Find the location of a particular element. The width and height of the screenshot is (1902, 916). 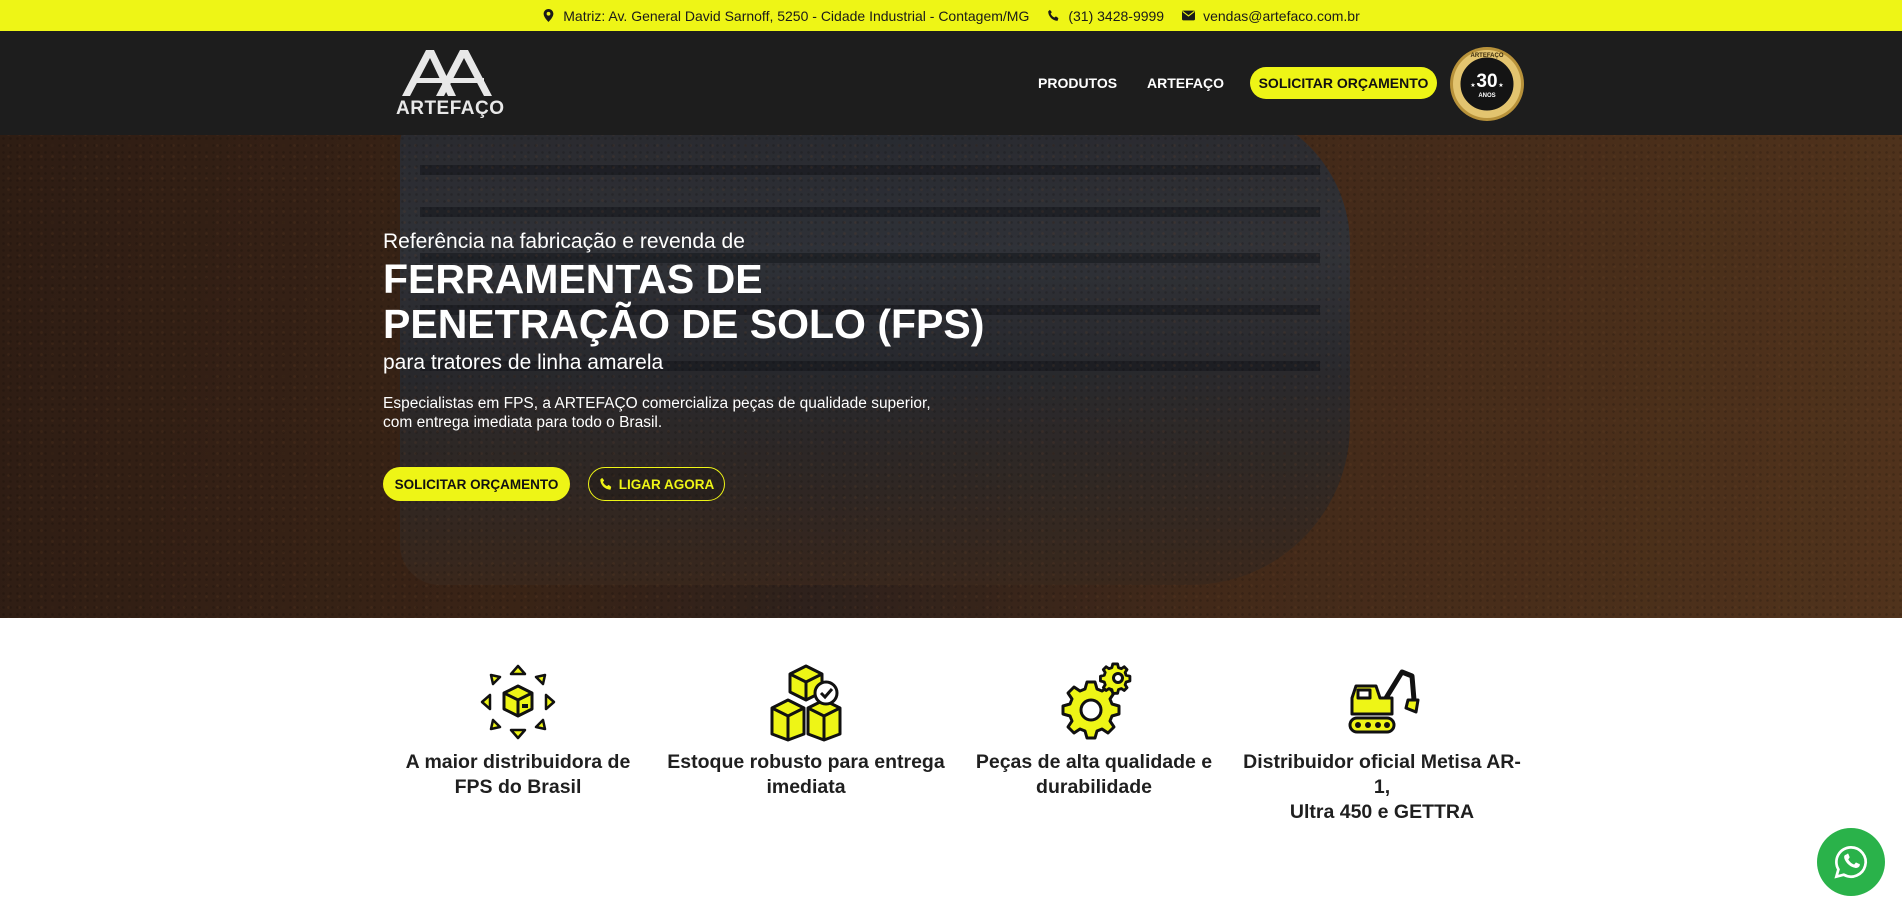

header-quote-button: SOLICITAR ORÇAMENTO is located at coordinates (1343, 83).